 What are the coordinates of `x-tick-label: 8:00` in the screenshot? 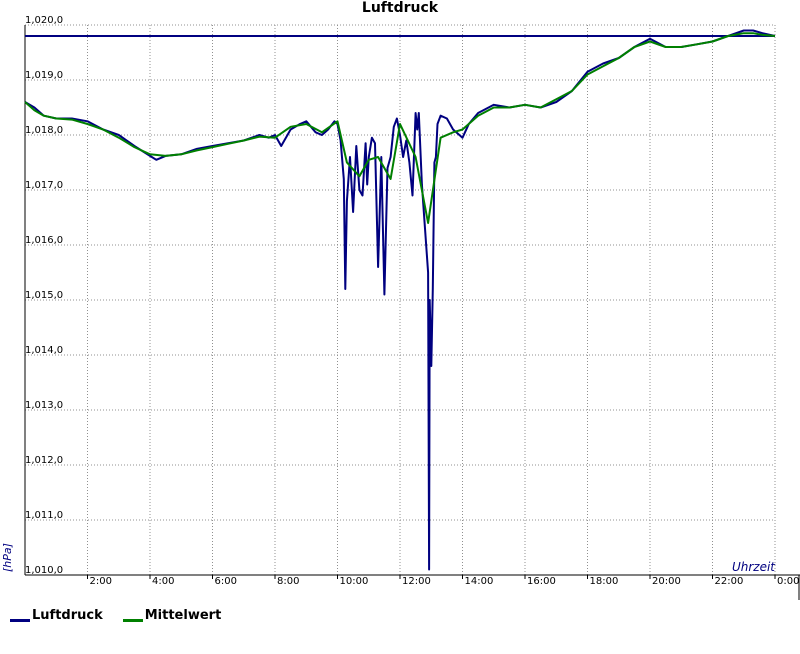 It's located at (288, 581).